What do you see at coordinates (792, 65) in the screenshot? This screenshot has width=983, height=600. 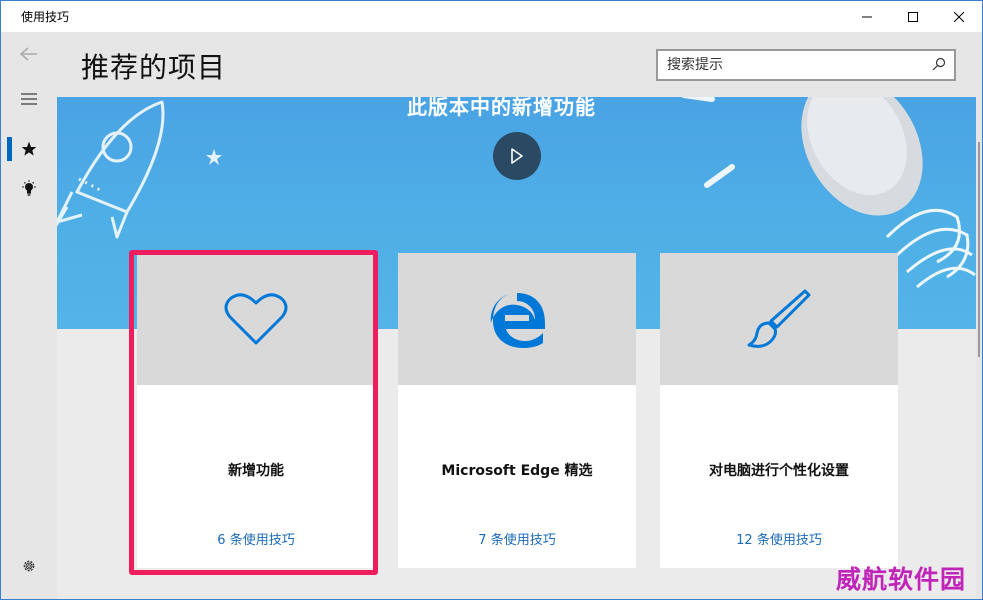 I see `search-input` at bounding box center [792, 65].